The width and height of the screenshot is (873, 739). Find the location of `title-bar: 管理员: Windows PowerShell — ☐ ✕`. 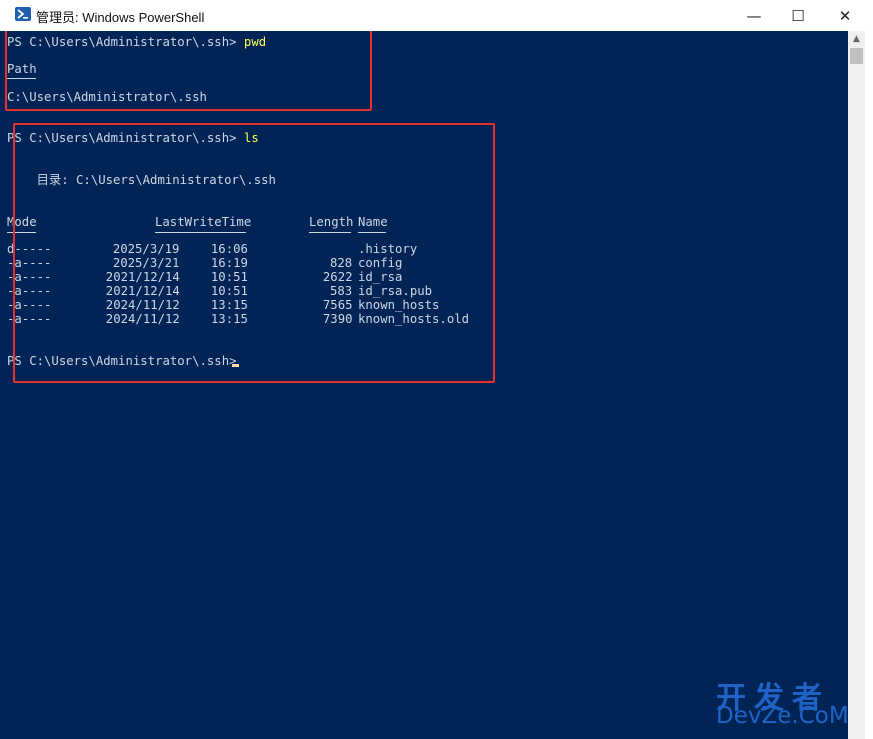

title-bar: 管理员: Windows PowerShell — ☐ ✕ is located at coordinates (436, 15).